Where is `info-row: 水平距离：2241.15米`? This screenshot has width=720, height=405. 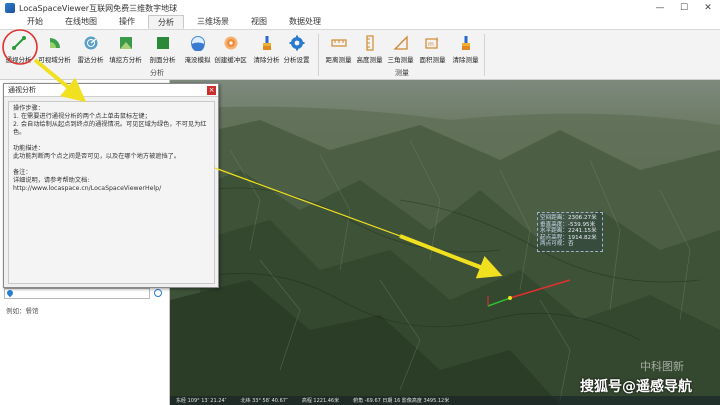 info-row: 水平距离：2241.15米 is located at coordinates (568, 231).